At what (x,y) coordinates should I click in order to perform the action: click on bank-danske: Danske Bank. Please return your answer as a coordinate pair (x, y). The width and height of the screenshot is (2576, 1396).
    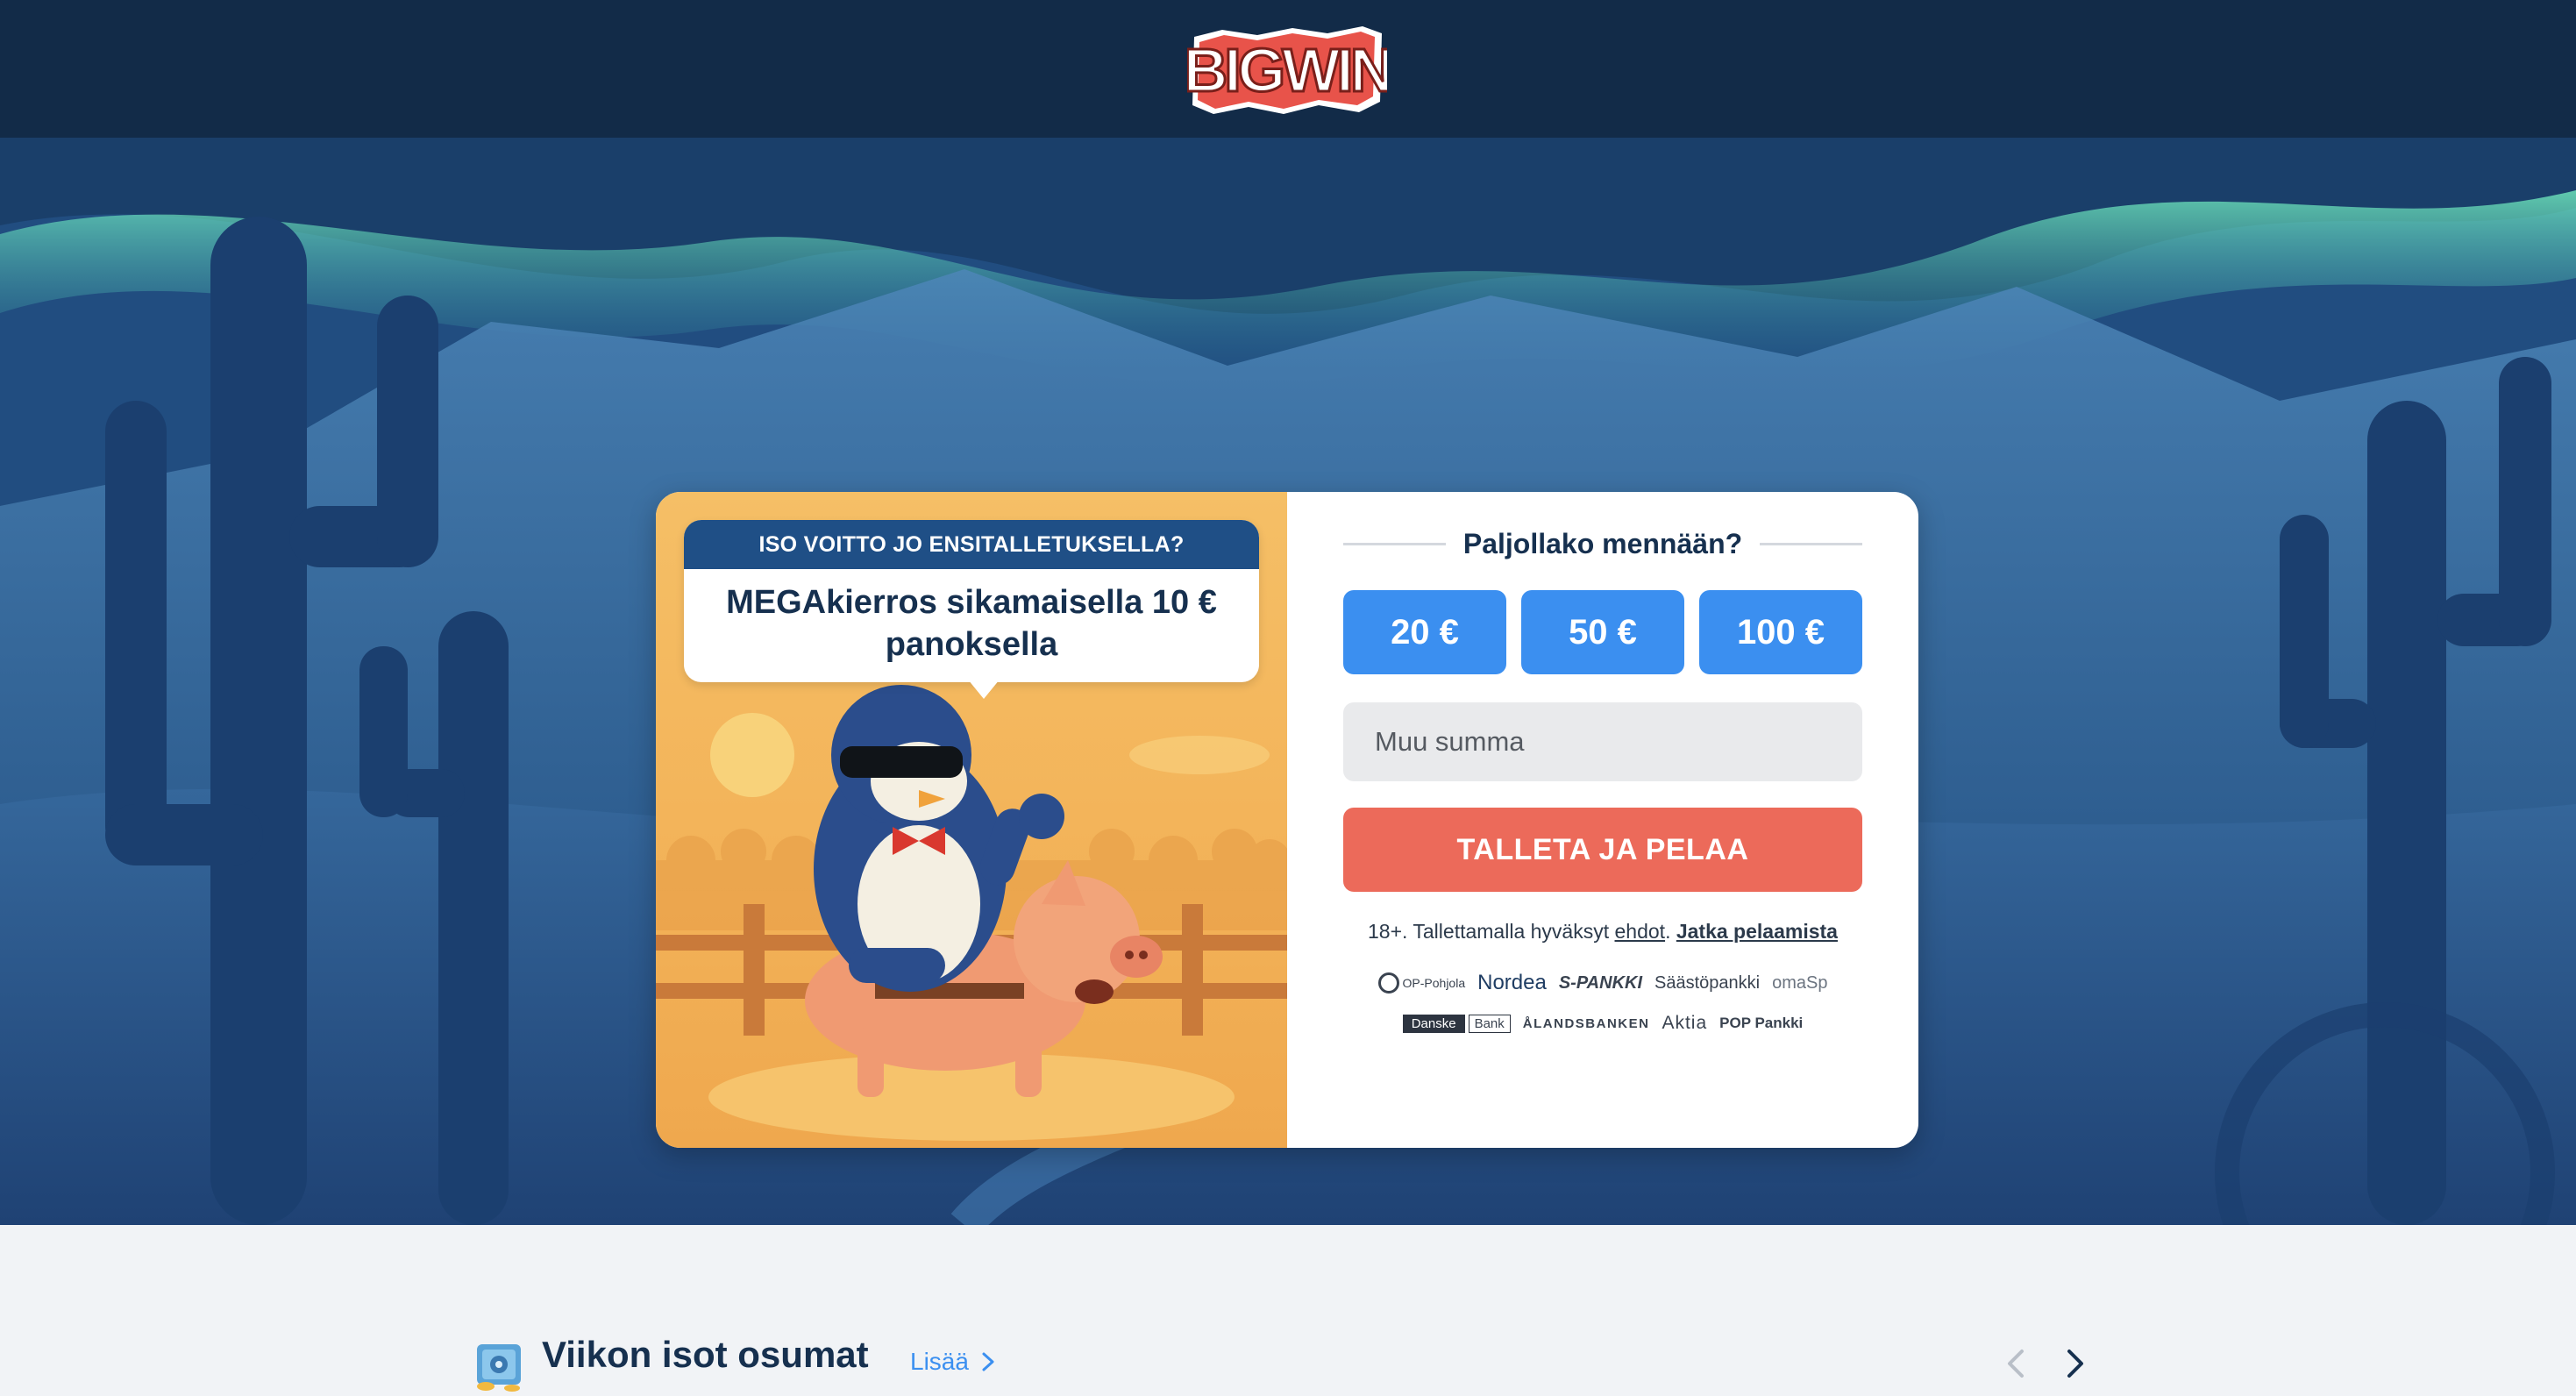
    Looking at the image, I should click on (1456, 1023).